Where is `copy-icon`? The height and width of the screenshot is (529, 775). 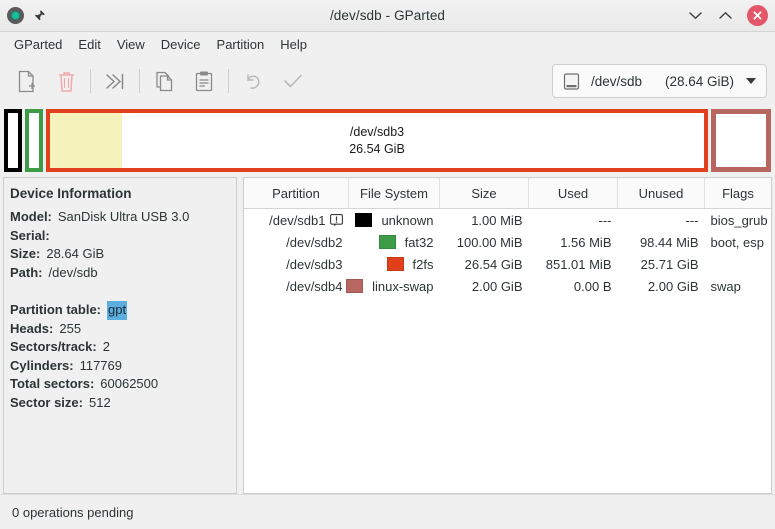
copy-icon is located at coordinates (163, 81).